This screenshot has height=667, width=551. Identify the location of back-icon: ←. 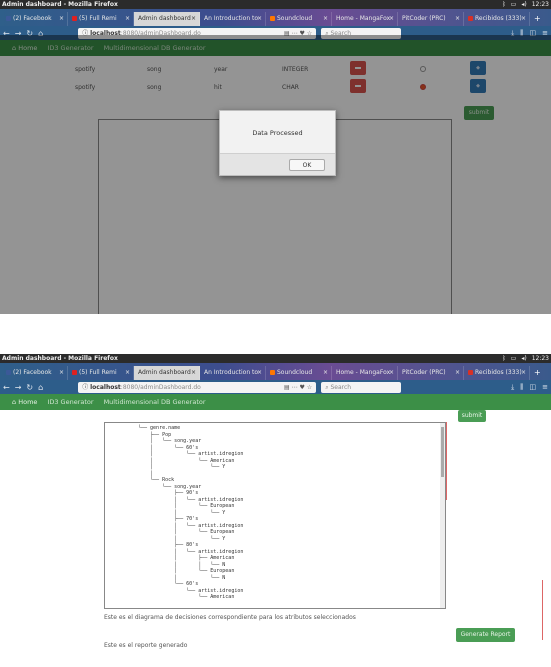
(6, 387).